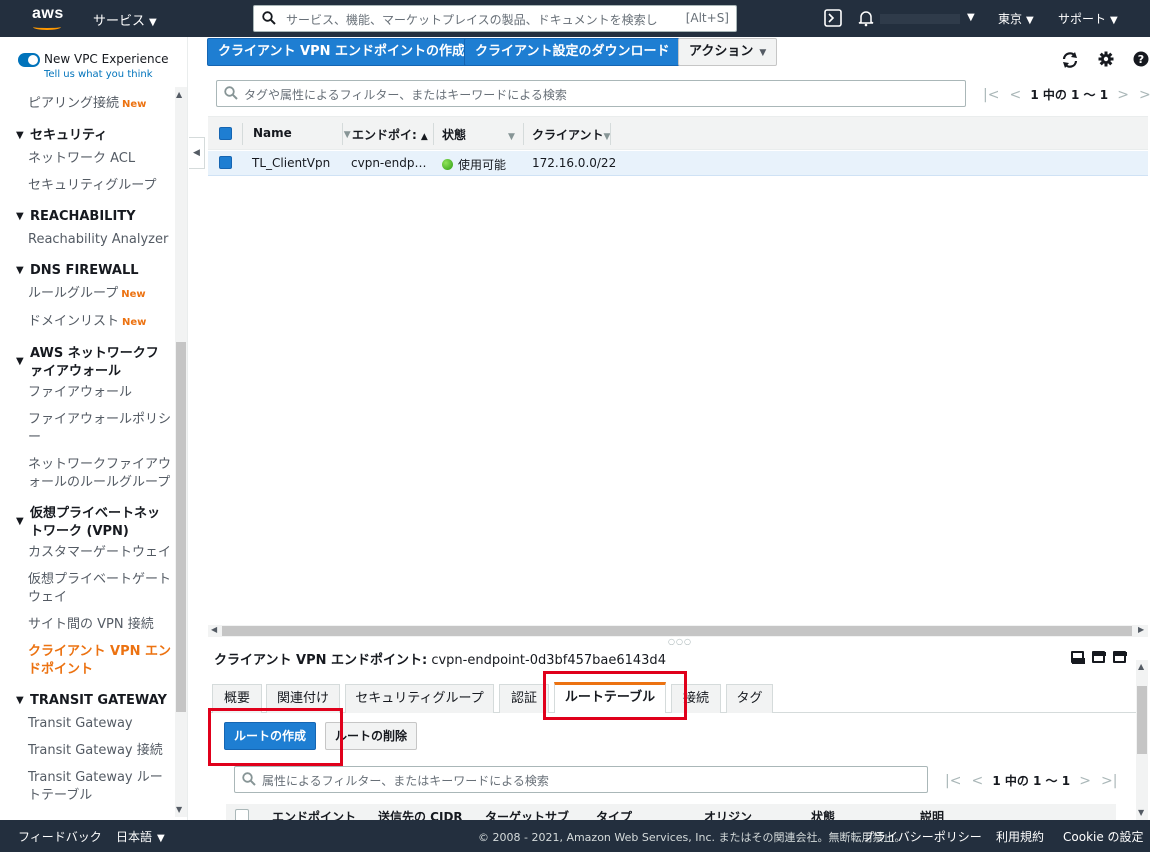  What do you see at coordinates (728, 52) in the screenshot?
I see `actions-button: アクション ▼` at bounding box center [728, 52].